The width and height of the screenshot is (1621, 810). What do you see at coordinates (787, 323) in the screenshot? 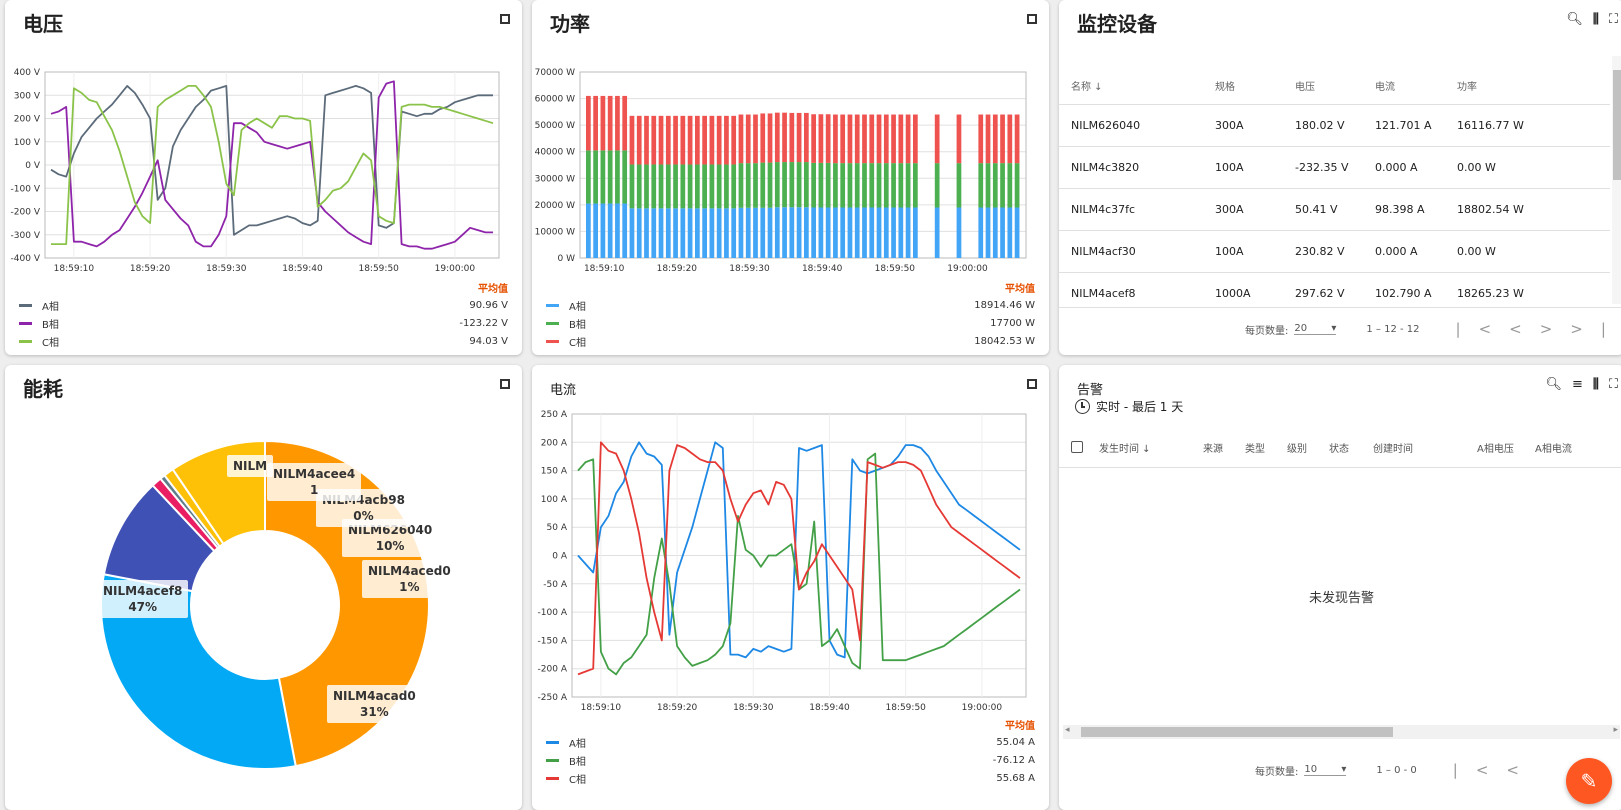
I see `legend-item: B相 17700 W` at bounding box center [787, 323].